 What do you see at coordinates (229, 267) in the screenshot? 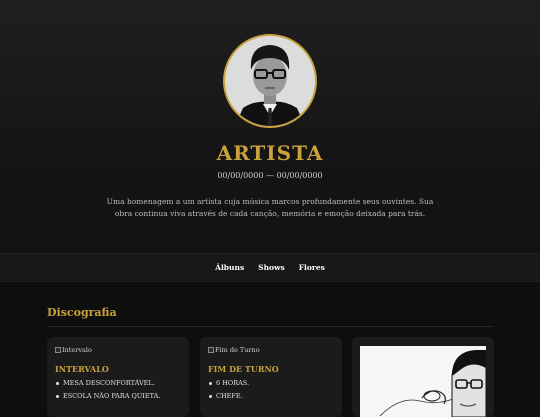
I see `nav-item-albuns: Álbuns` at bounding box center [229, 267].